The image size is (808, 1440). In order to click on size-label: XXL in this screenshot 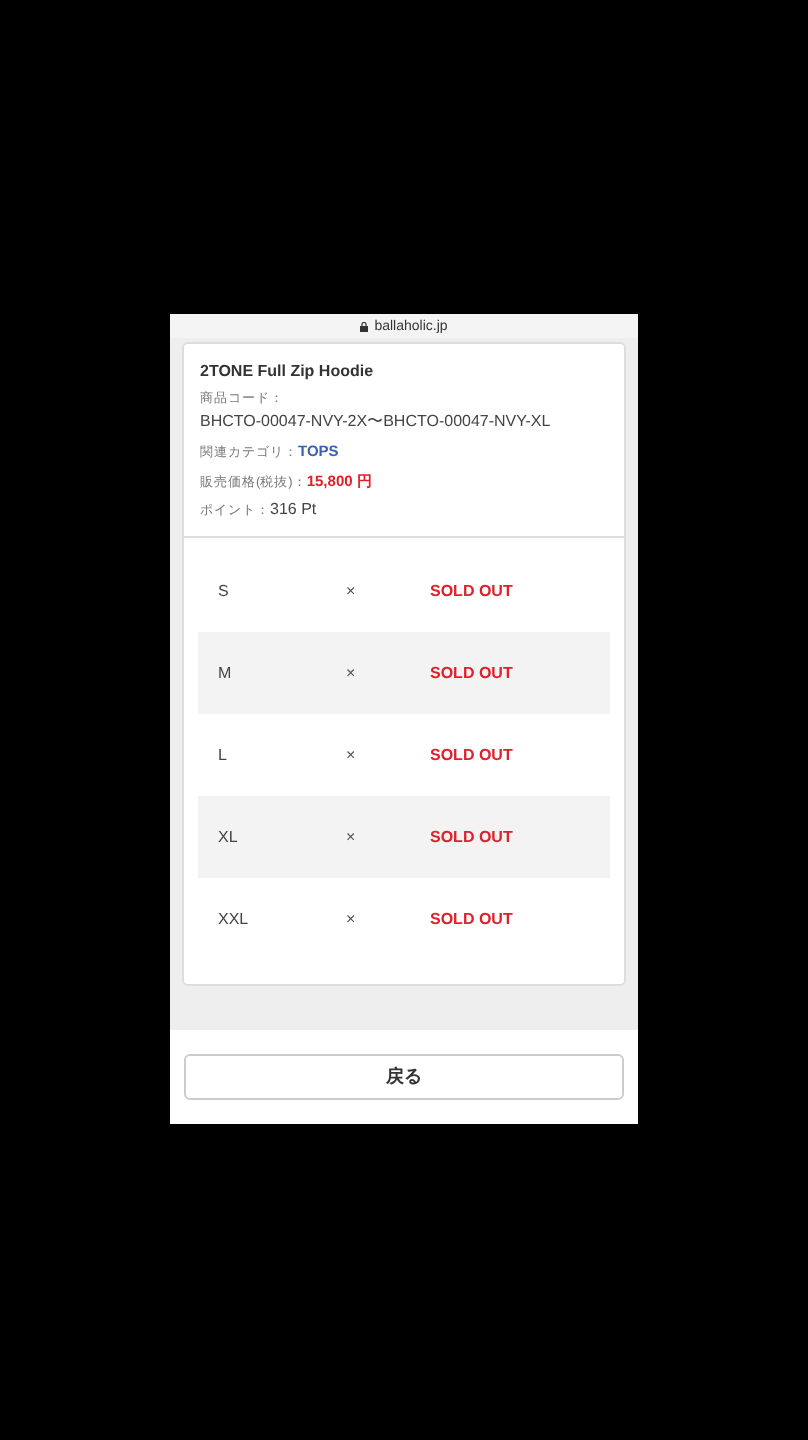, I will do `click(233, 919)`.